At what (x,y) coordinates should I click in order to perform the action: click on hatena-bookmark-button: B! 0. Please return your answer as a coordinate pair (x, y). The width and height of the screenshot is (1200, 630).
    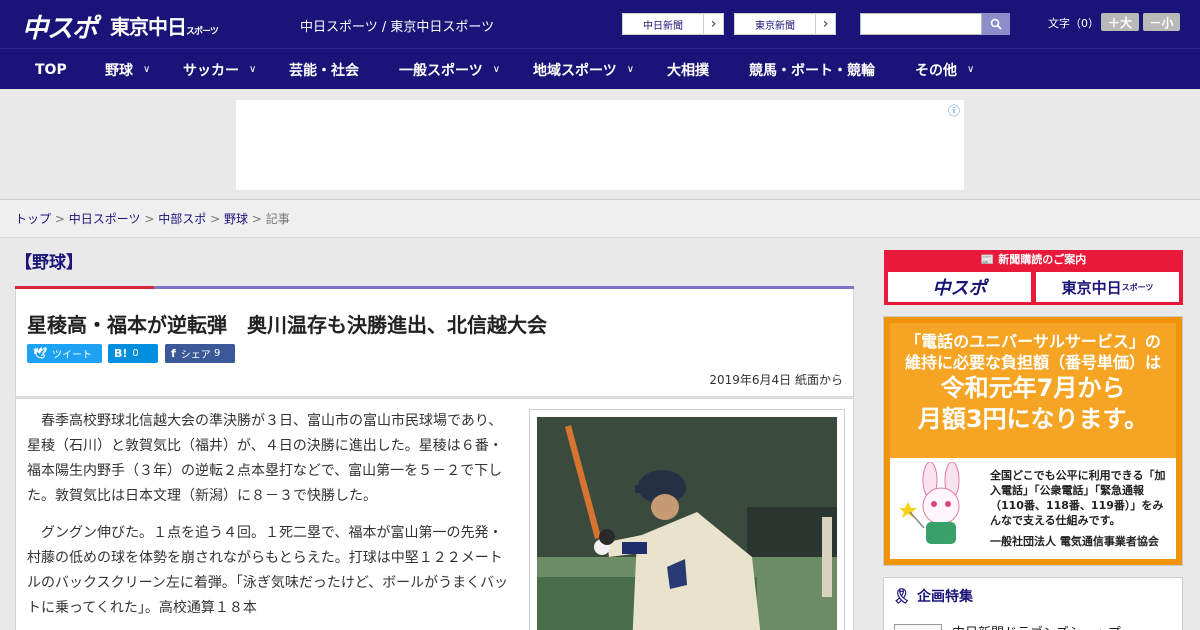
    Looking at the image, I should click on (133, 353).